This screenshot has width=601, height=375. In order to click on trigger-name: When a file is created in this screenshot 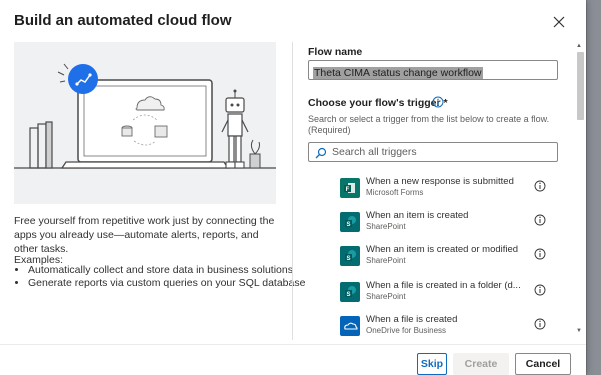, I will do `click(412, 319)`.